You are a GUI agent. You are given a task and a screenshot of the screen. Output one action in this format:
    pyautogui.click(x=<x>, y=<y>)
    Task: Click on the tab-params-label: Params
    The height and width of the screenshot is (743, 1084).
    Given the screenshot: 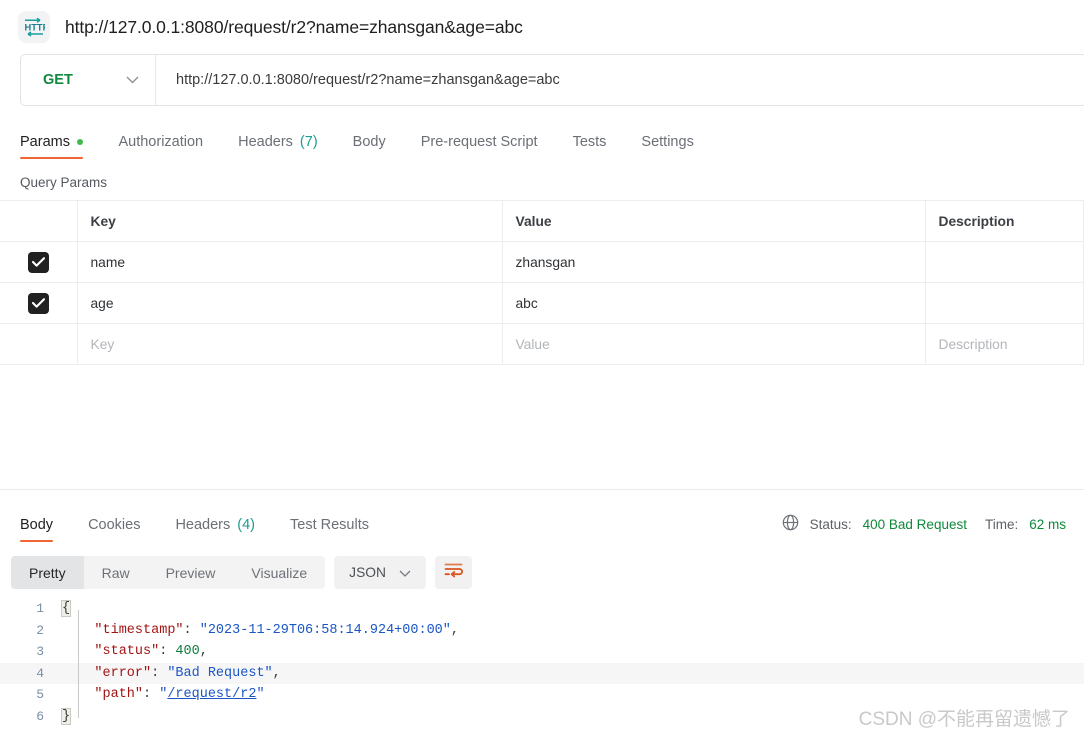 What is the action you would take?
    pyautogui.click(x=45, y=142)
    